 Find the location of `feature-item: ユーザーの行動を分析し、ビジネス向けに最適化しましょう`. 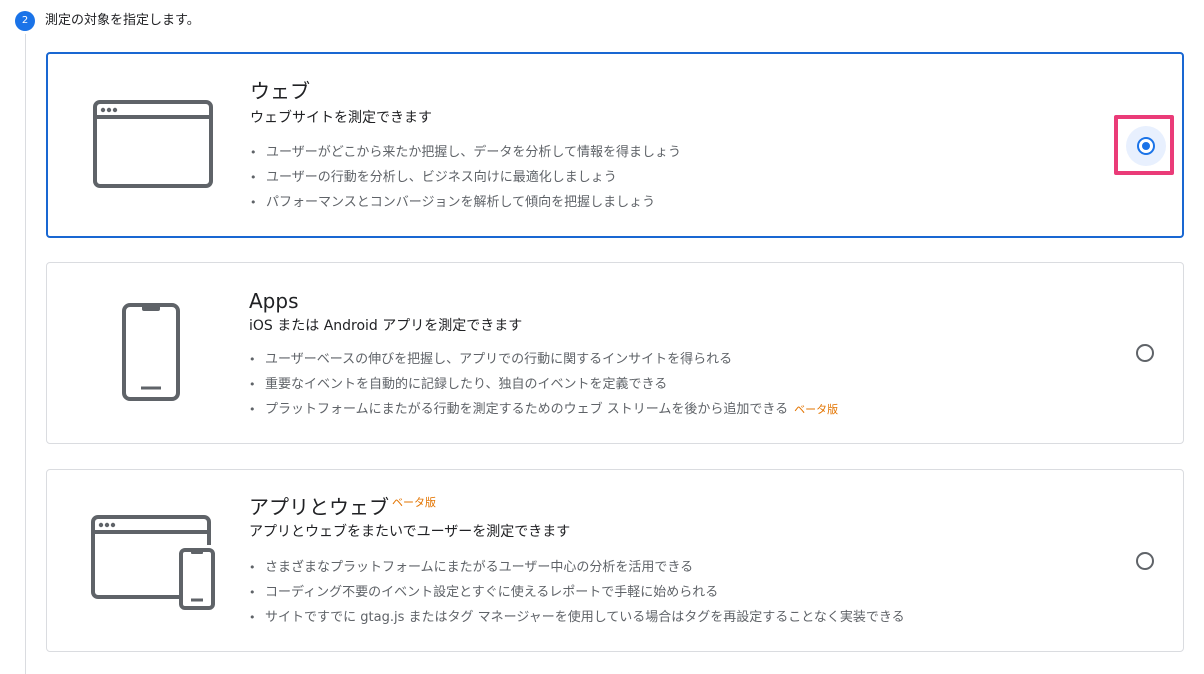

feature-item: ユーザーの行動を分析し、ビジネス向けに最適化しましょう is located at coordinates (465, 177).